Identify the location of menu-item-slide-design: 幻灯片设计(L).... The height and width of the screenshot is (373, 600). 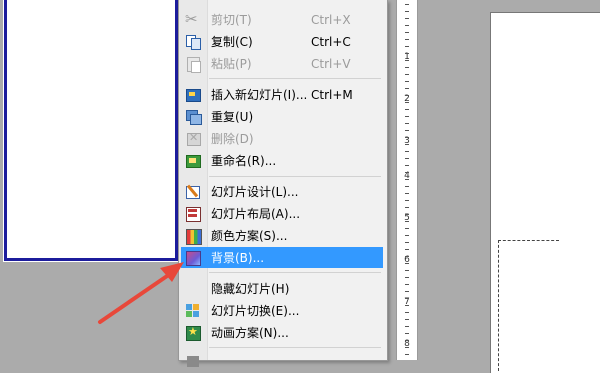
(282, 191).